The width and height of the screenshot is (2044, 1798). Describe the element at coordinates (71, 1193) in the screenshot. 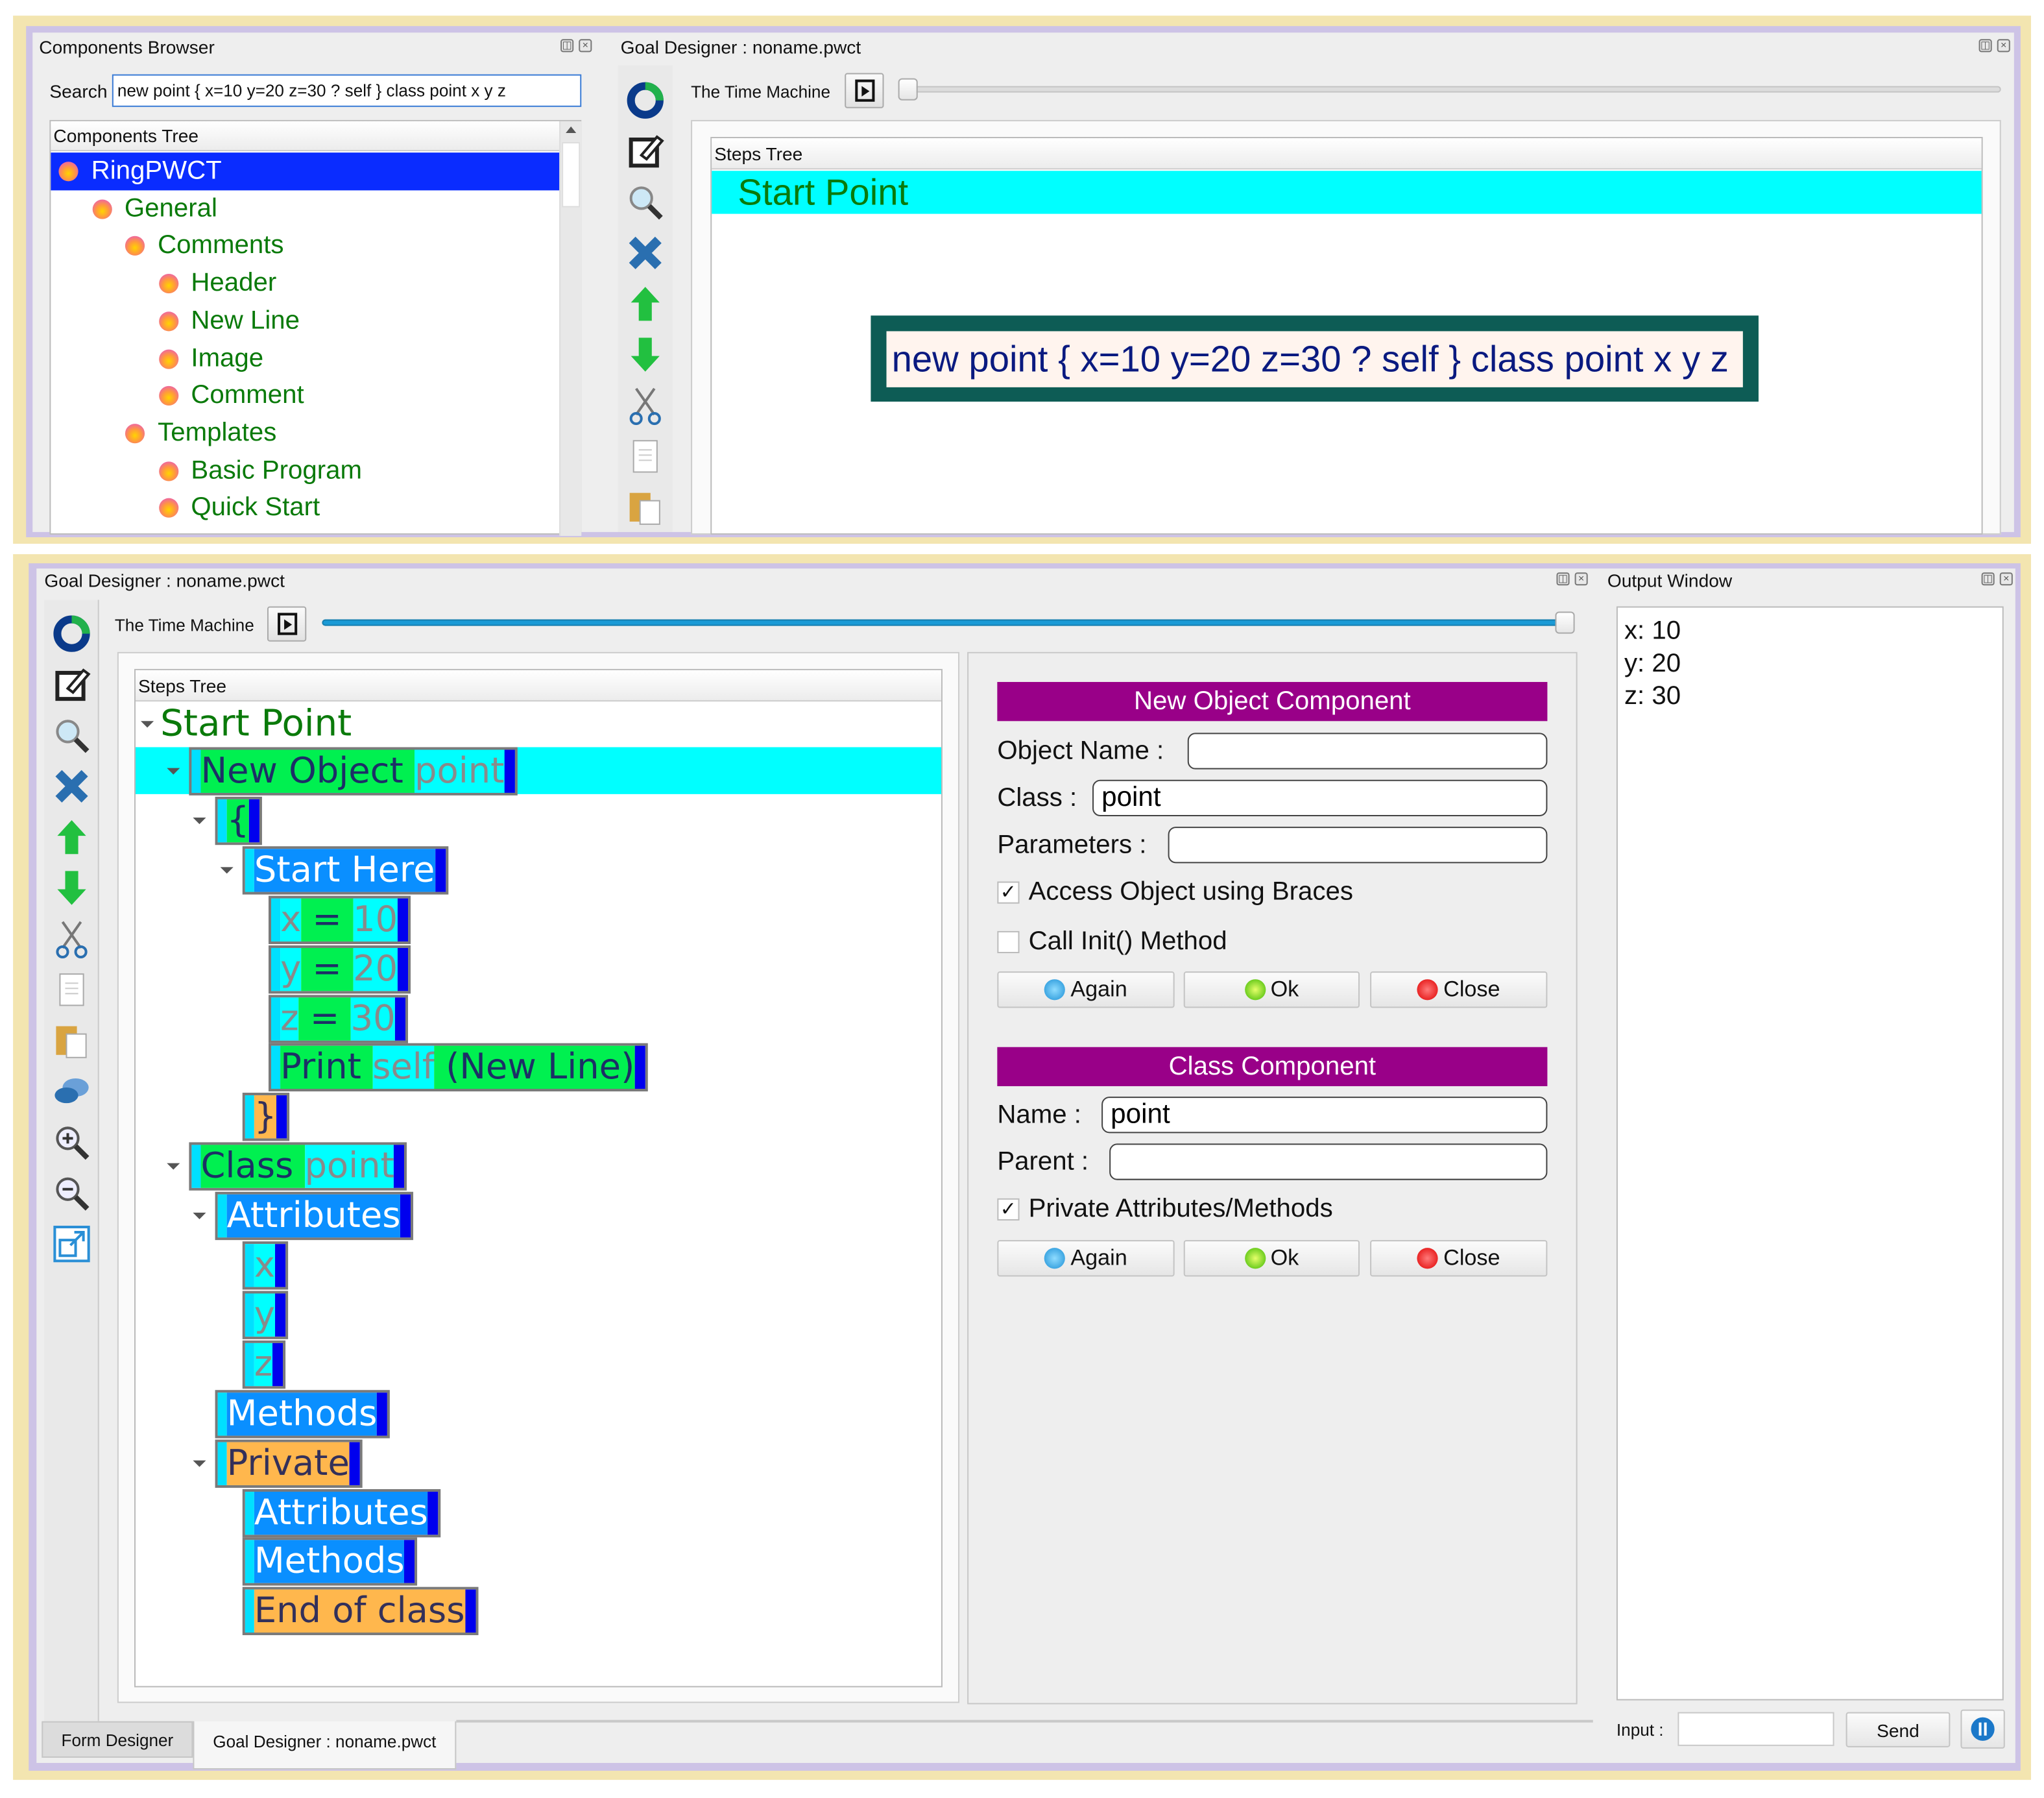

I see `zoom-out-icon` at that location.